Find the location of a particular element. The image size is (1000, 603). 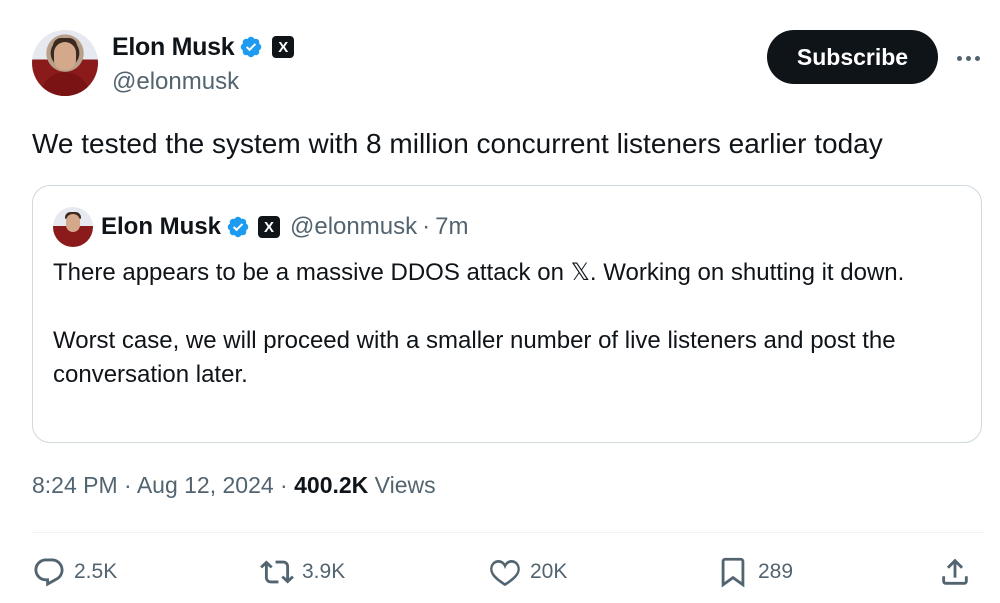

quoted-author-name: Elon Musk is located at coordinates (161, 227).